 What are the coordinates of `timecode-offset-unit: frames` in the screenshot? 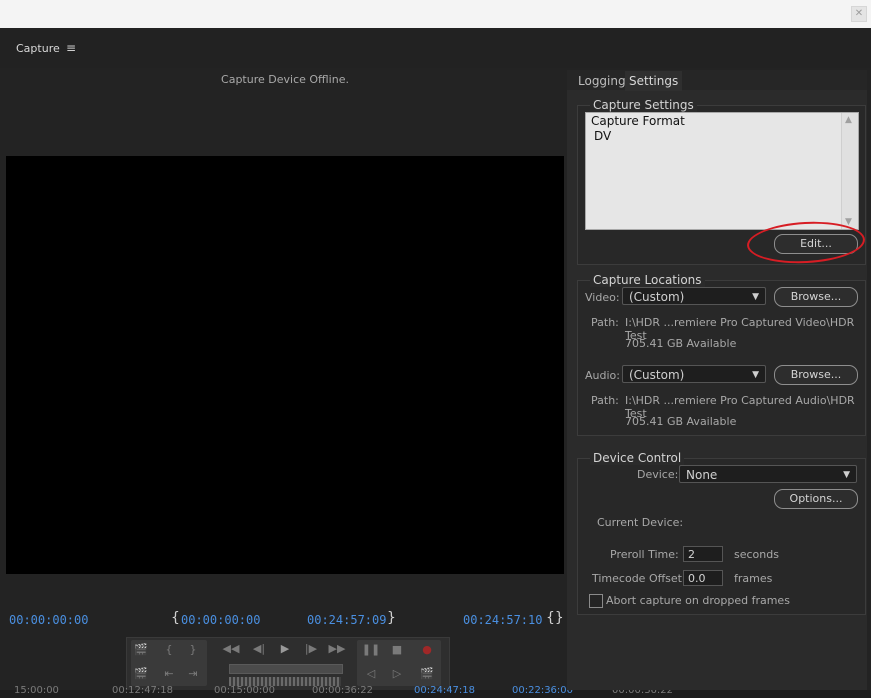 It's located at (753, 578).